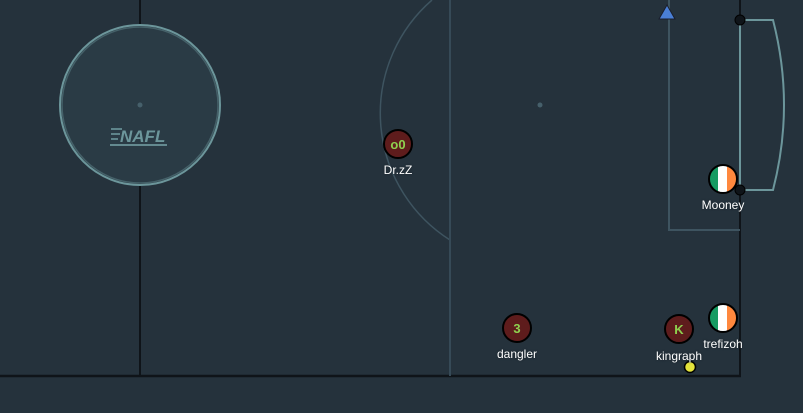 This screenshot has height=413, width=803. What do you see at coordinates (762, 105) in the screenshot?
I see `goal-net` at bounding box center [762, 105].